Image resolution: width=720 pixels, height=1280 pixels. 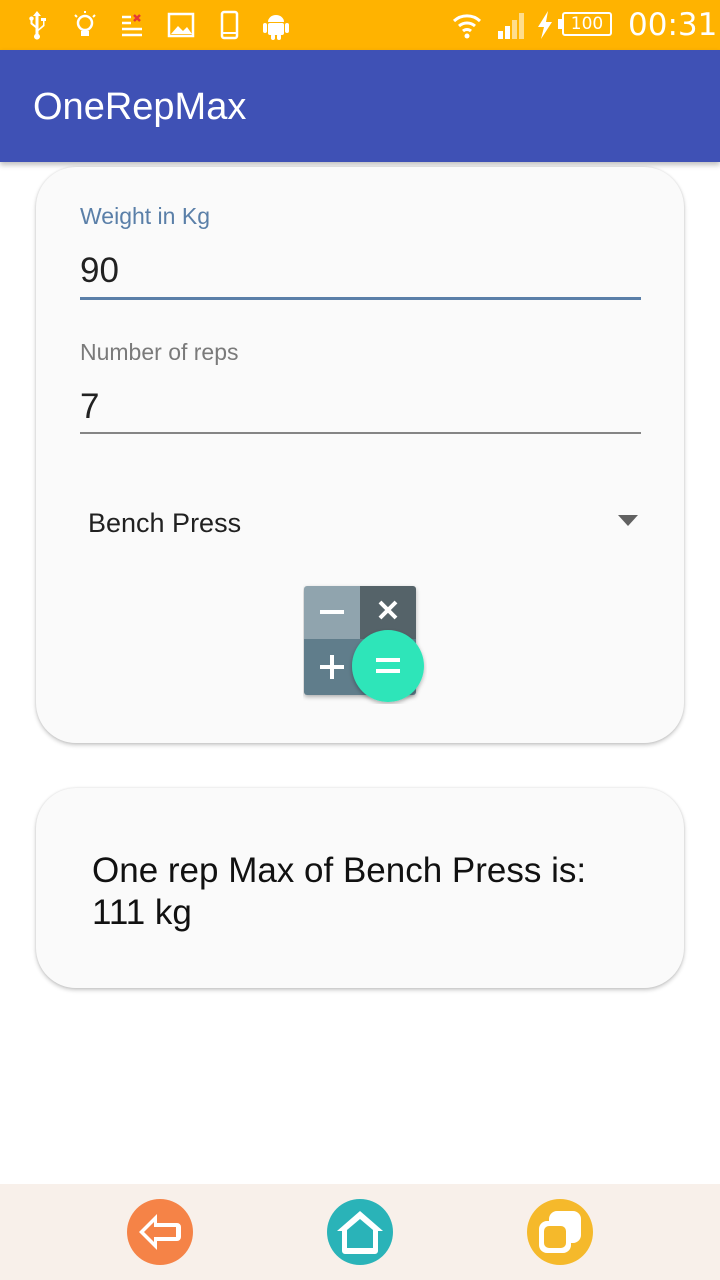 I want to click on wifi-icon, so click(x=467, y=25).